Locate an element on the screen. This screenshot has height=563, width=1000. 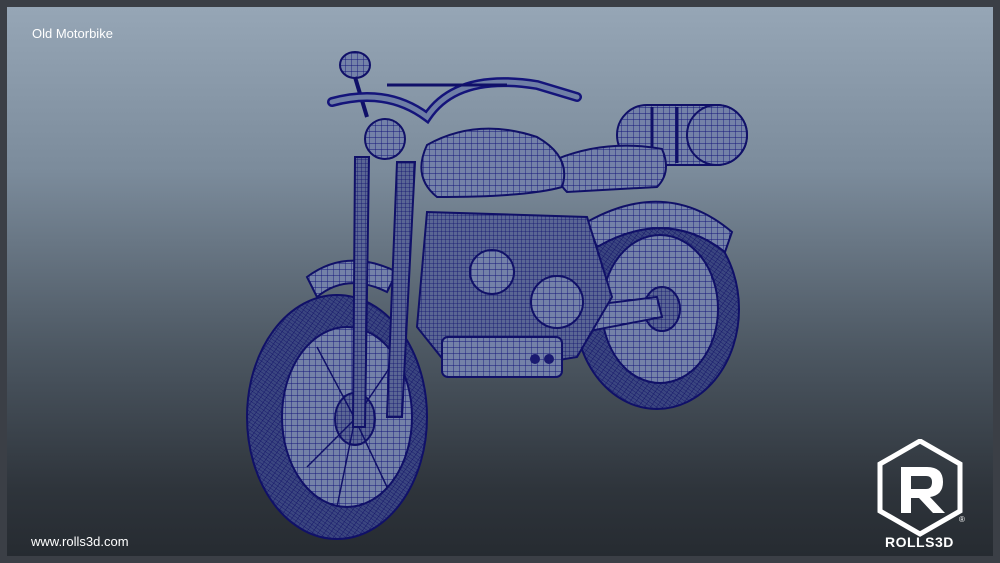
website-url: www.rolls3d.com is located at coordinates (80, 541).